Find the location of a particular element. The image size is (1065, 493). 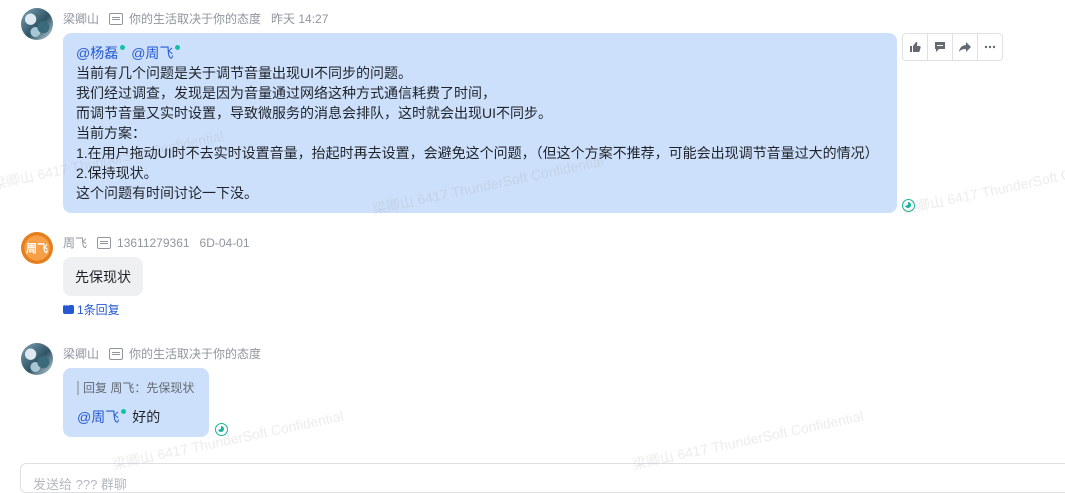

message-time: 昨天 14:27 is located at coordinates (300, 19).